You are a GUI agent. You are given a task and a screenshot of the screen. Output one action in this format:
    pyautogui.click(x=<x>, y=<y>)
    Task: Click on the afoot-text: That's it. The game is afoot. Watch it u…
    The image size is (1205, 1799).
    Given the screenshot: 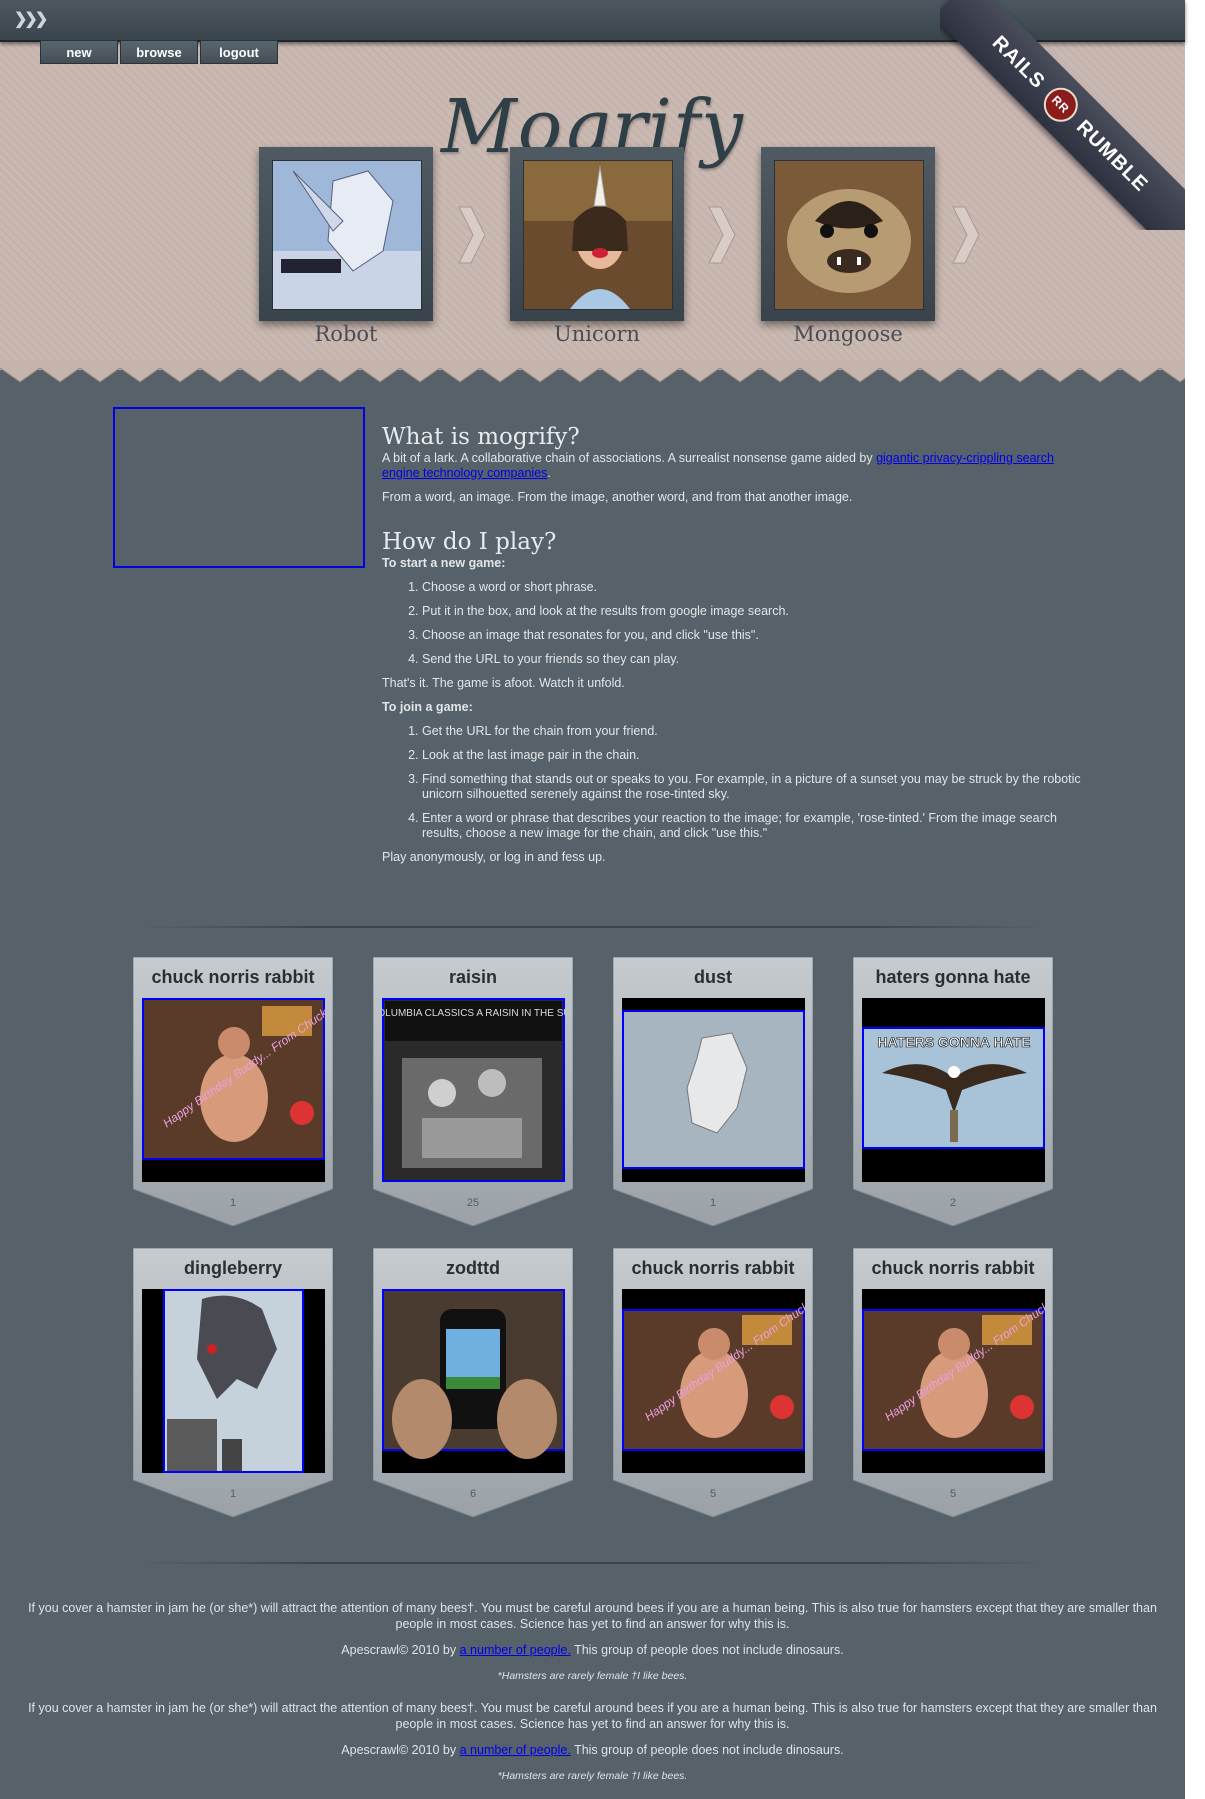 What is the action you would take?
    pyautogui.click(x=503, y=683)
    